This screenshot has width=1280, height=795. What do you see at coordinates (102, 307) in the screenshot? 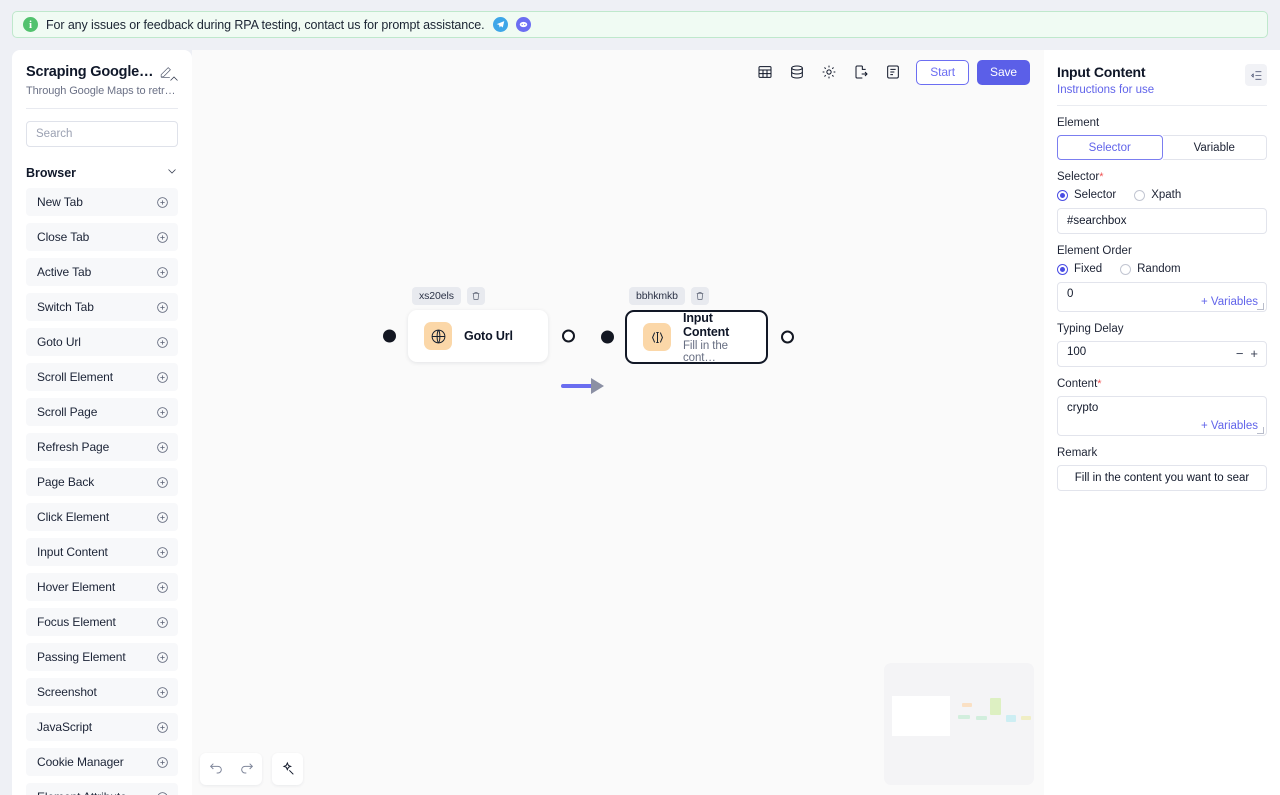
I see `sidebar-item-switch-tab: Switch Tab` at bounding box center [102, 307].